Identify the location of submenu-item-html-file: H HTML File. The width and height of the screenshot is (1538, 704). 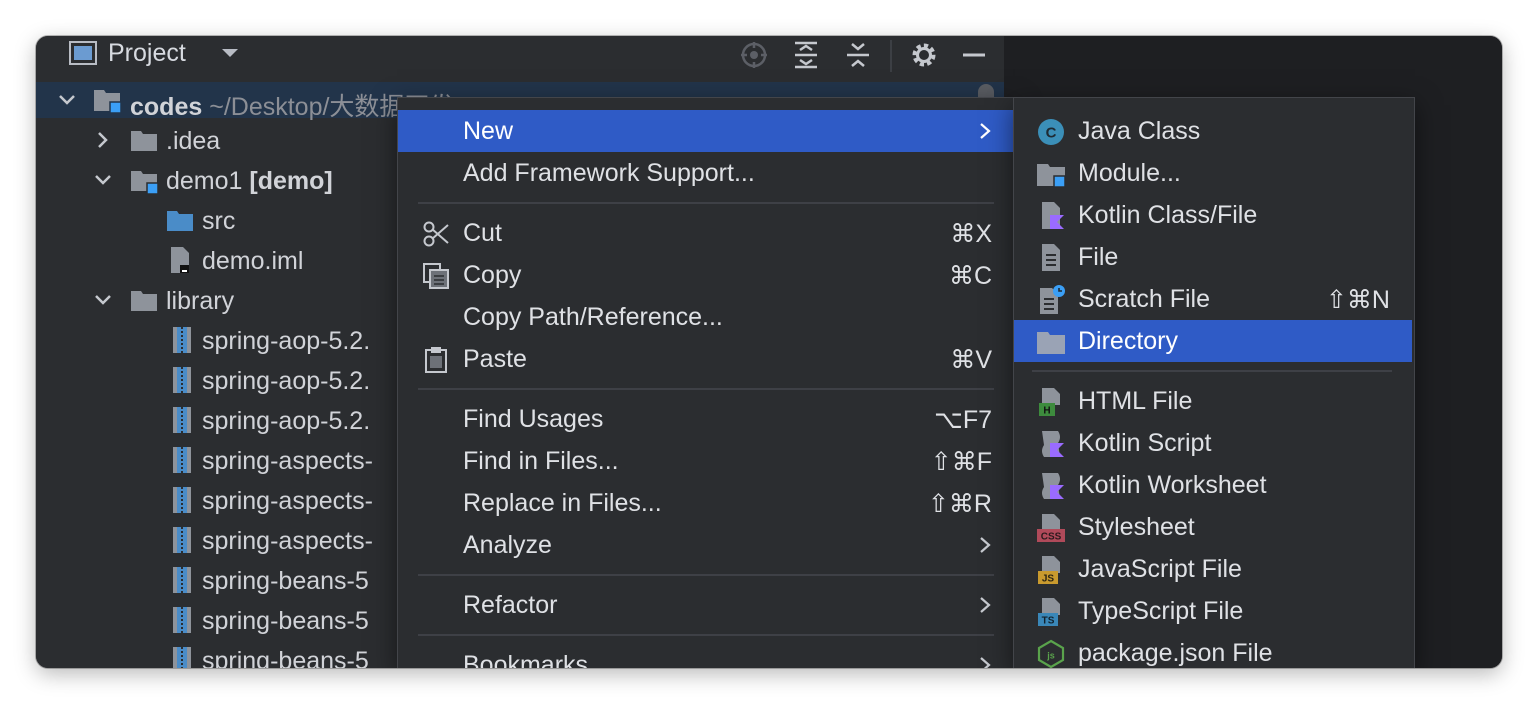
(1213, 401).